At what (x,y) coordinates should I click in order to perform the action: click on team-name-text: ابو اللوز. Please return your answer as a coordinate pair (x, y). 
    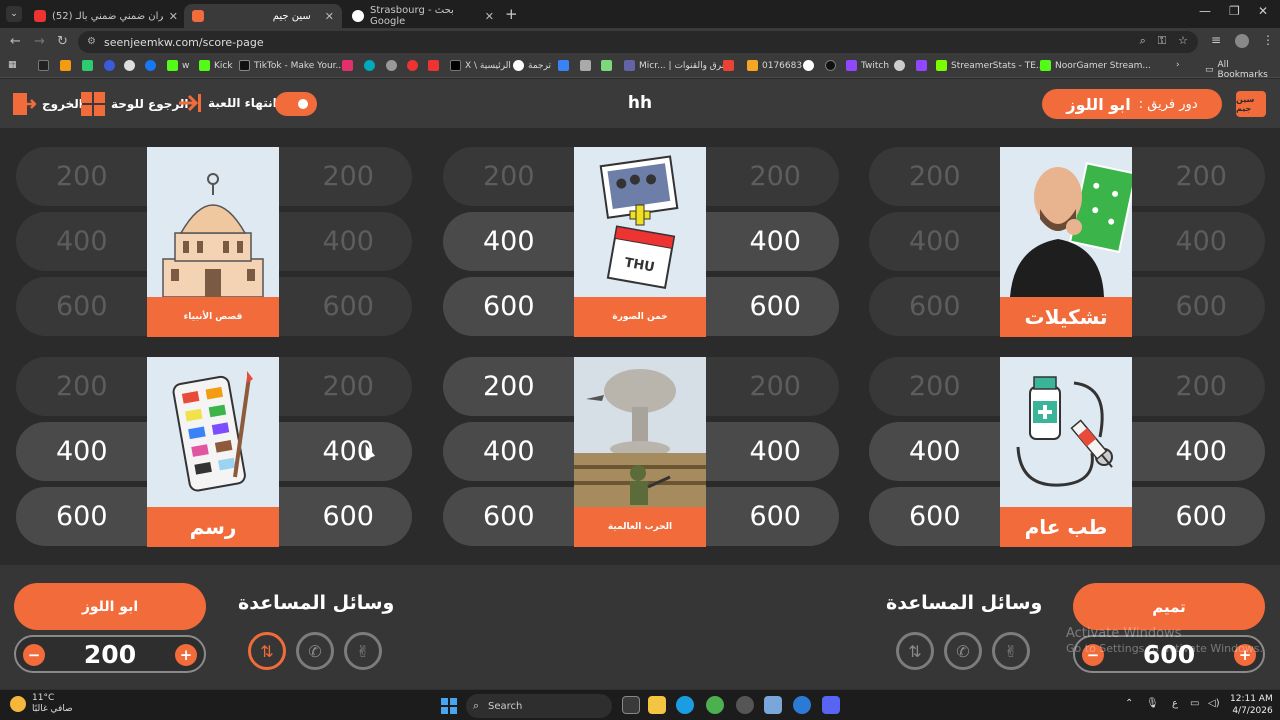
    Looking at the image, I should click on (110, 606).